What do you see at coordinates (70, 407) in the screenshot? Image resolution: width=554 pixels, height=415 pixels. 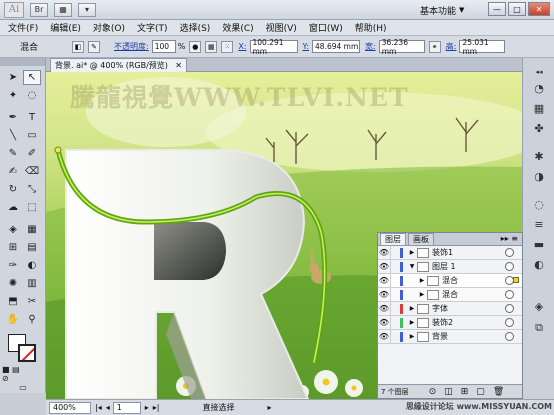 I see `zoom-select: 400%` at bounding box center [70, 407].